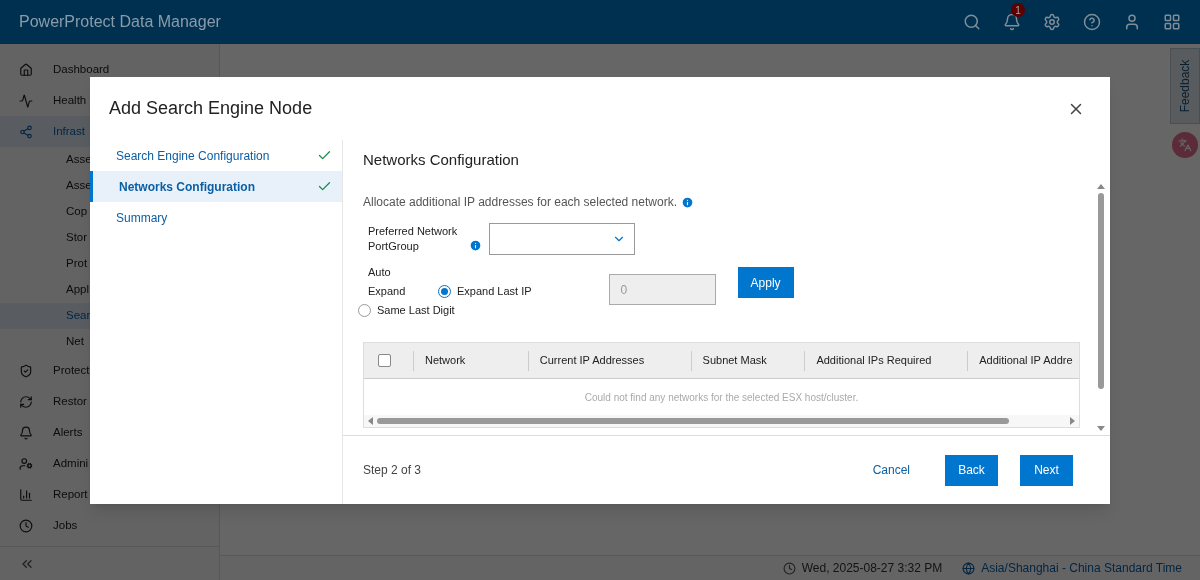 This screenshot has width=1200, height=580. I want to click on field-label: Expand, so click(387, 291).